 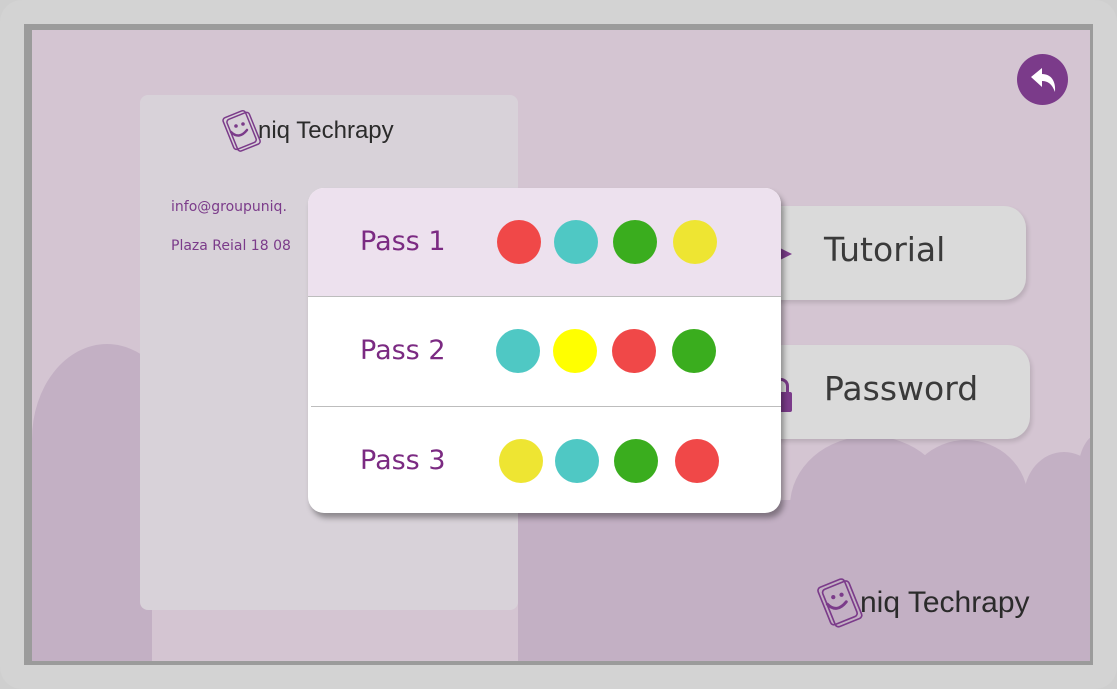 What do you see at coordinates (945, 602) in the screenshot?
I see `bottom-brand-text: niq Techrapy` at bounding box center [945, 602].